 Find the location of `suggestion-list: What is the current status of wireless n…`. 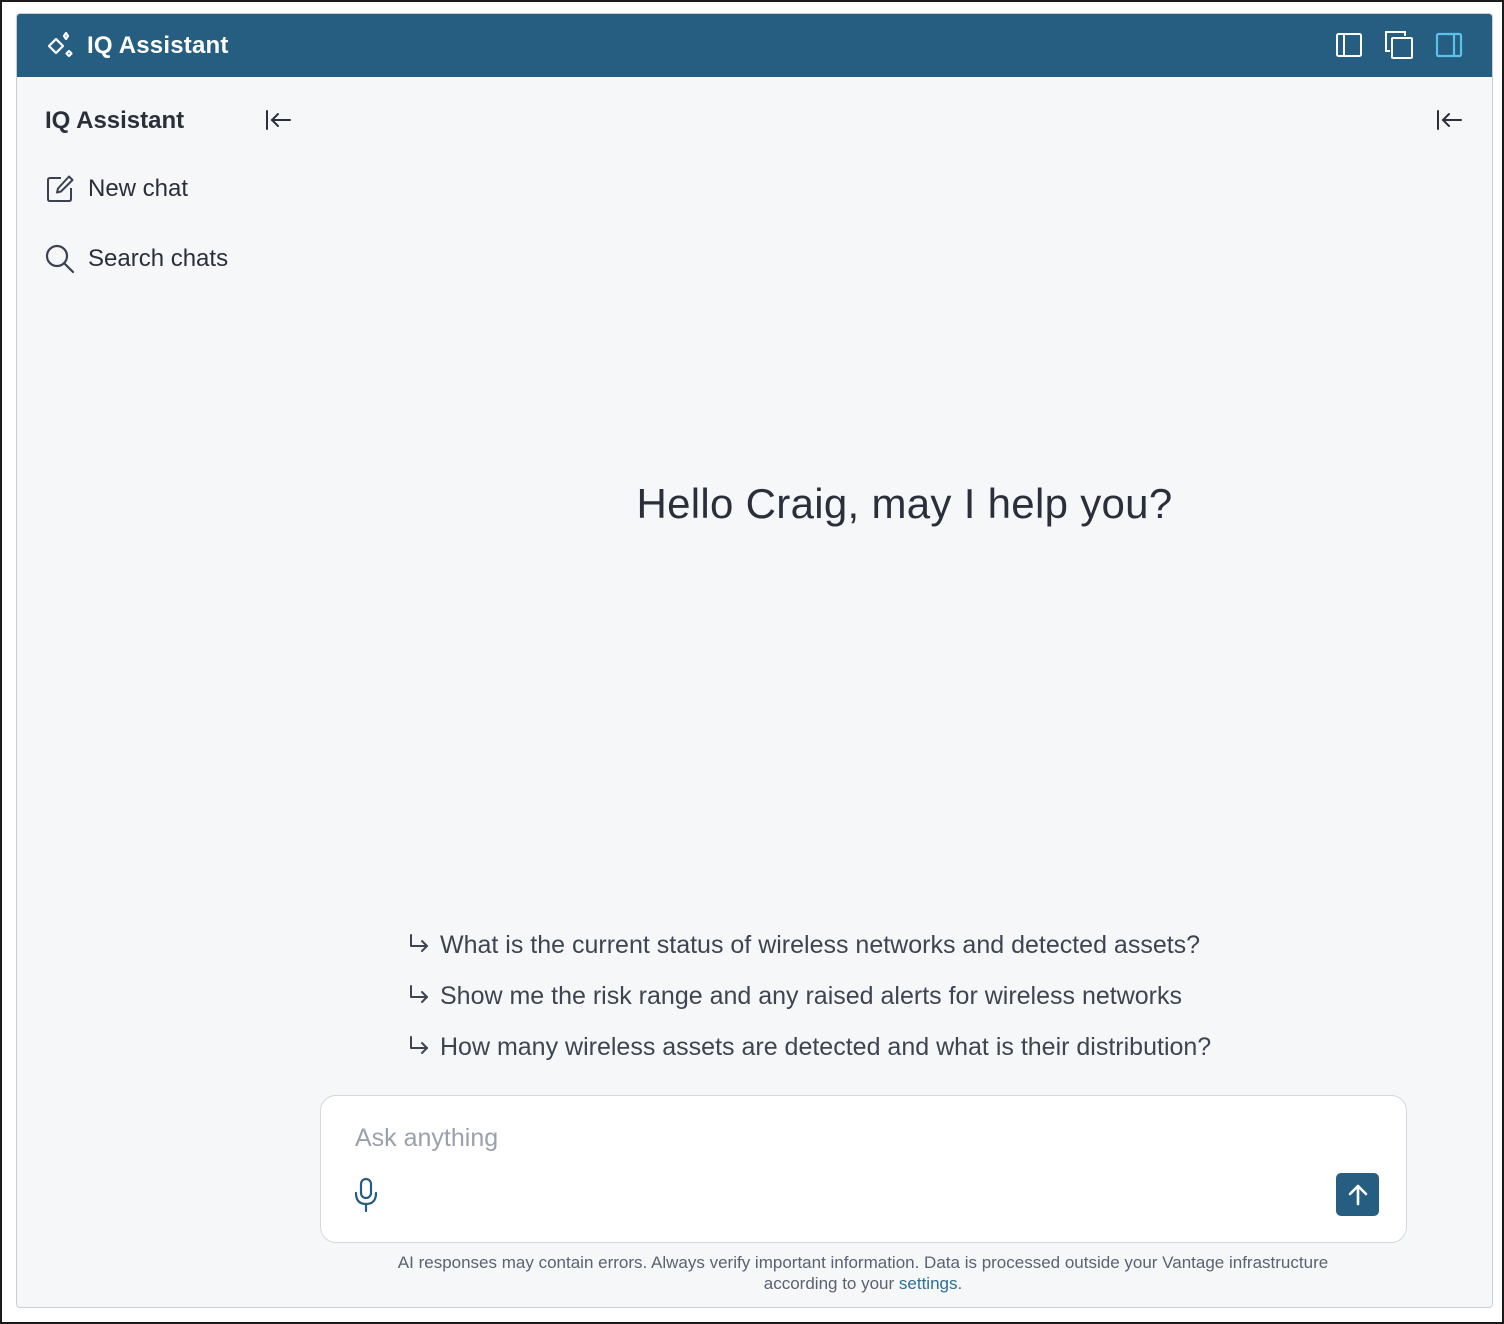

suggestion-list: What is the current status of wireless n… is located at coordinates (809, 996).